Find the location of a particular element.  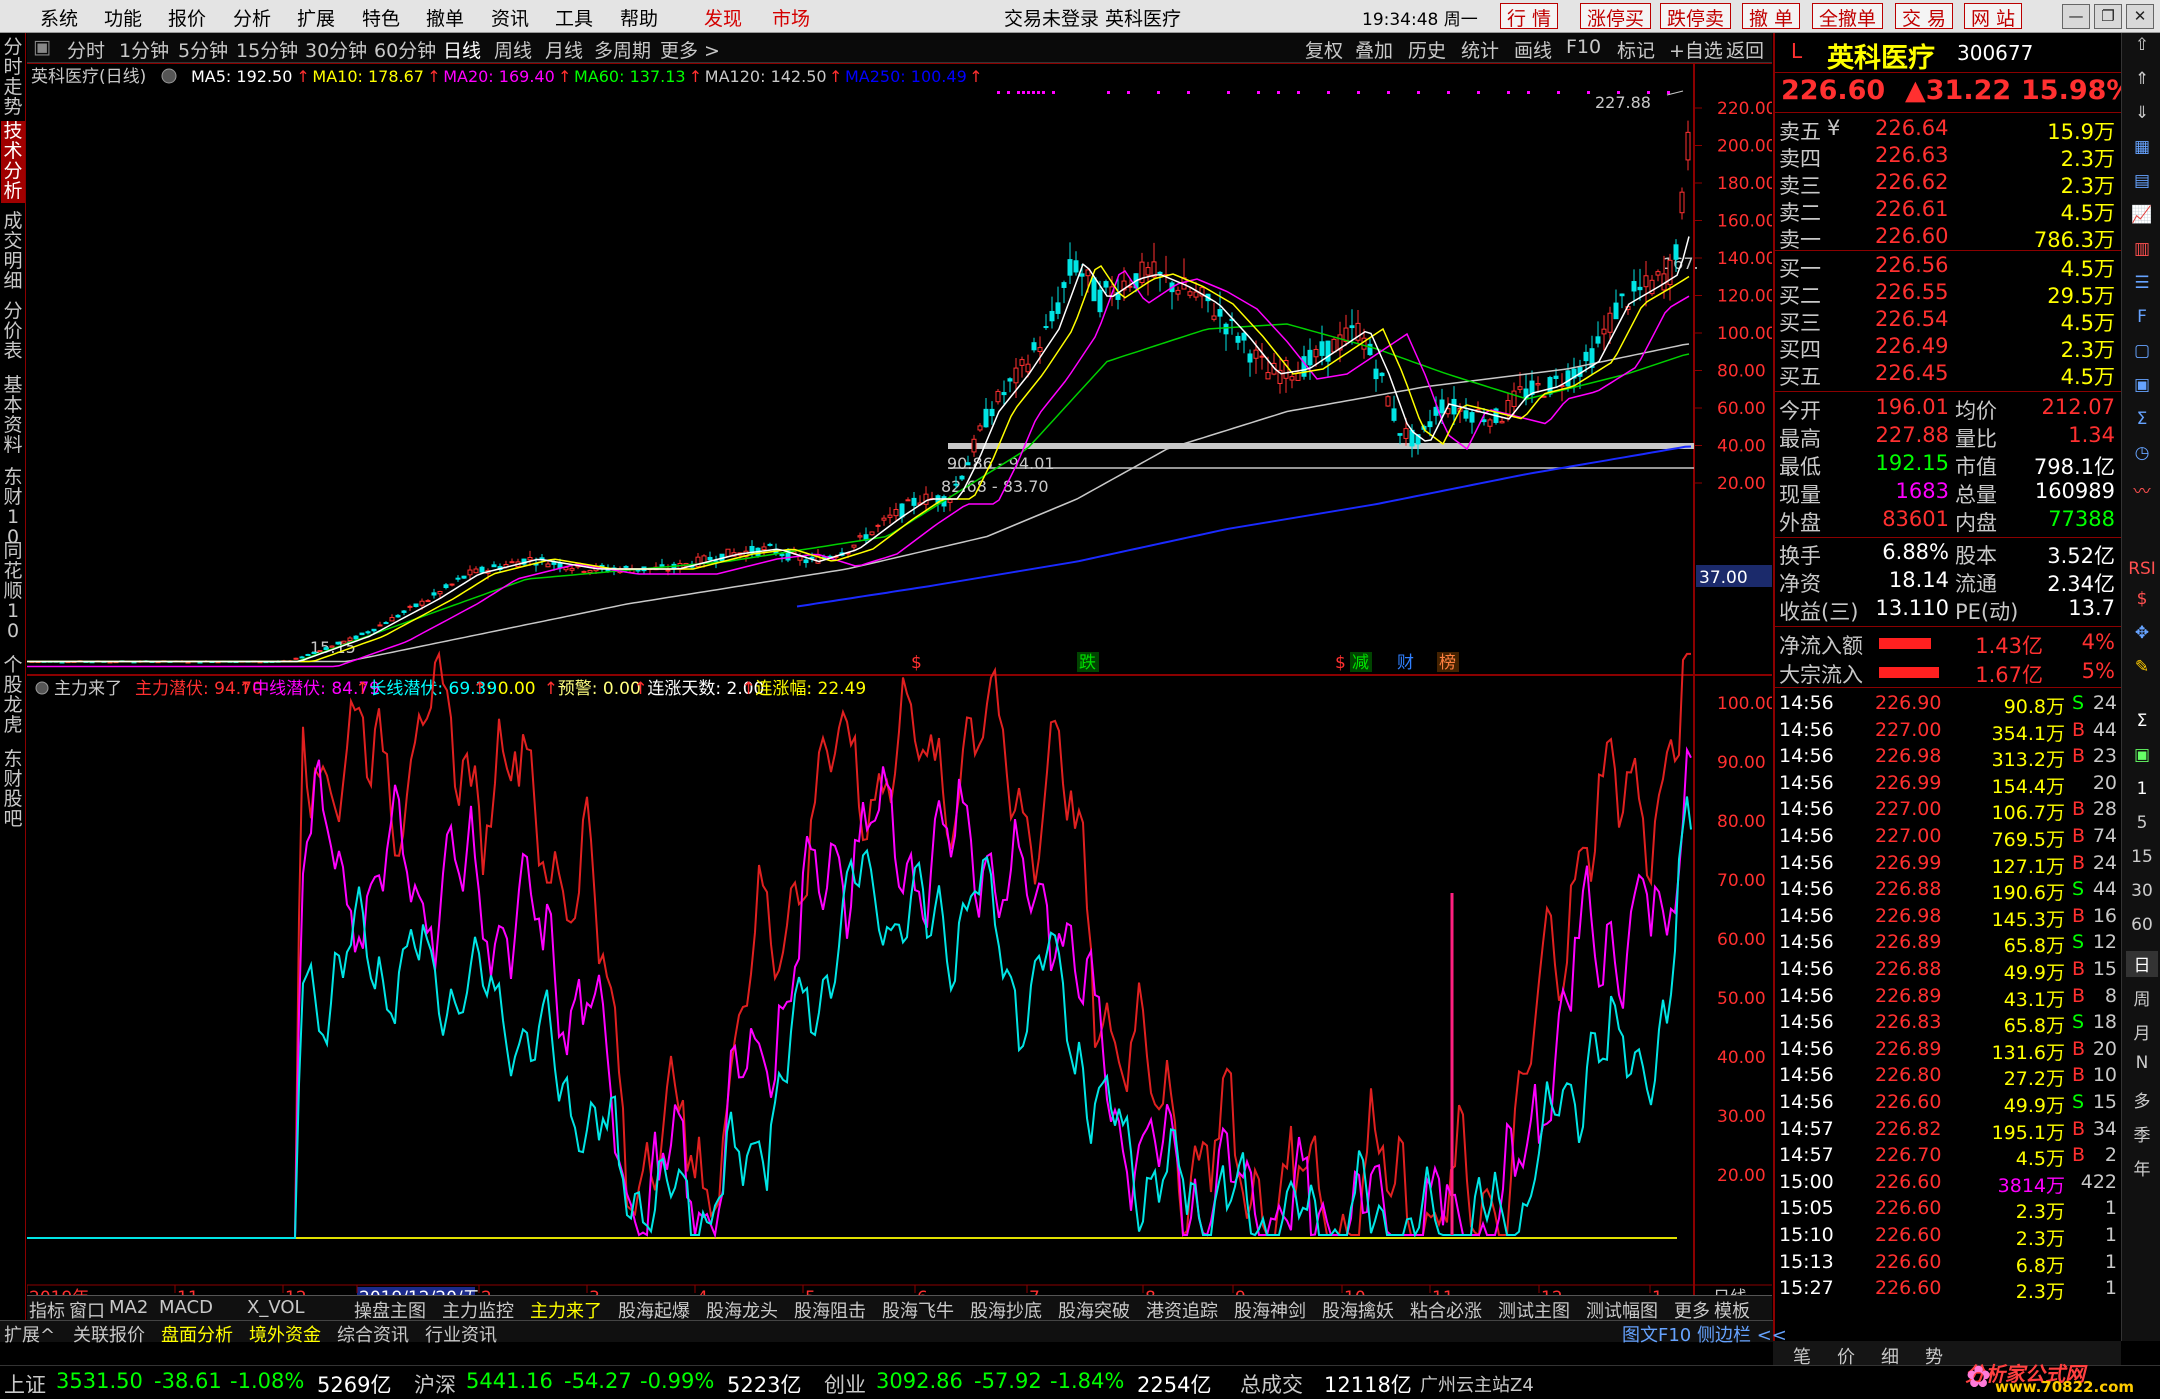

draw-button: 画线 is located at coordinates (1533, 49).